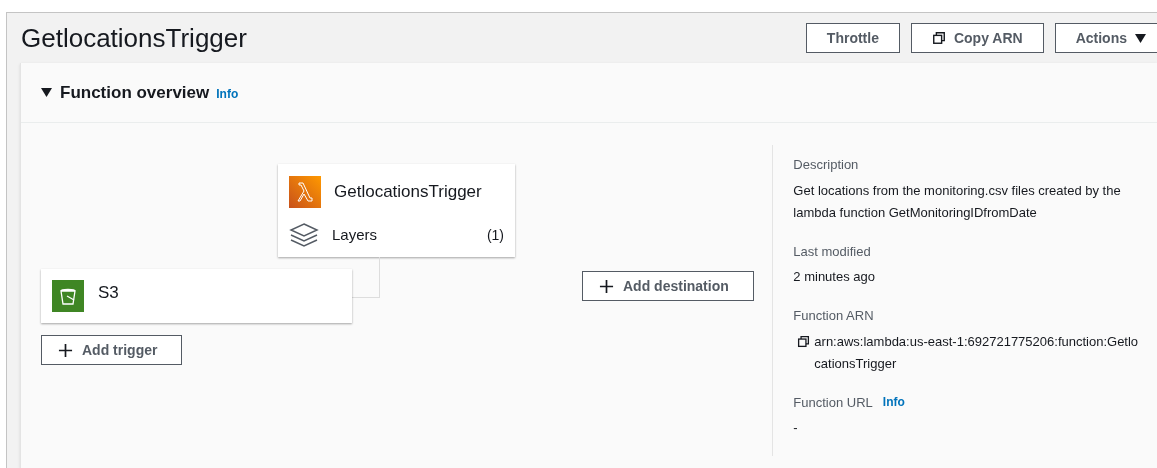 This screenshot has width=1157, height=468. I want to click on bucket-icon, so click(68, 296).